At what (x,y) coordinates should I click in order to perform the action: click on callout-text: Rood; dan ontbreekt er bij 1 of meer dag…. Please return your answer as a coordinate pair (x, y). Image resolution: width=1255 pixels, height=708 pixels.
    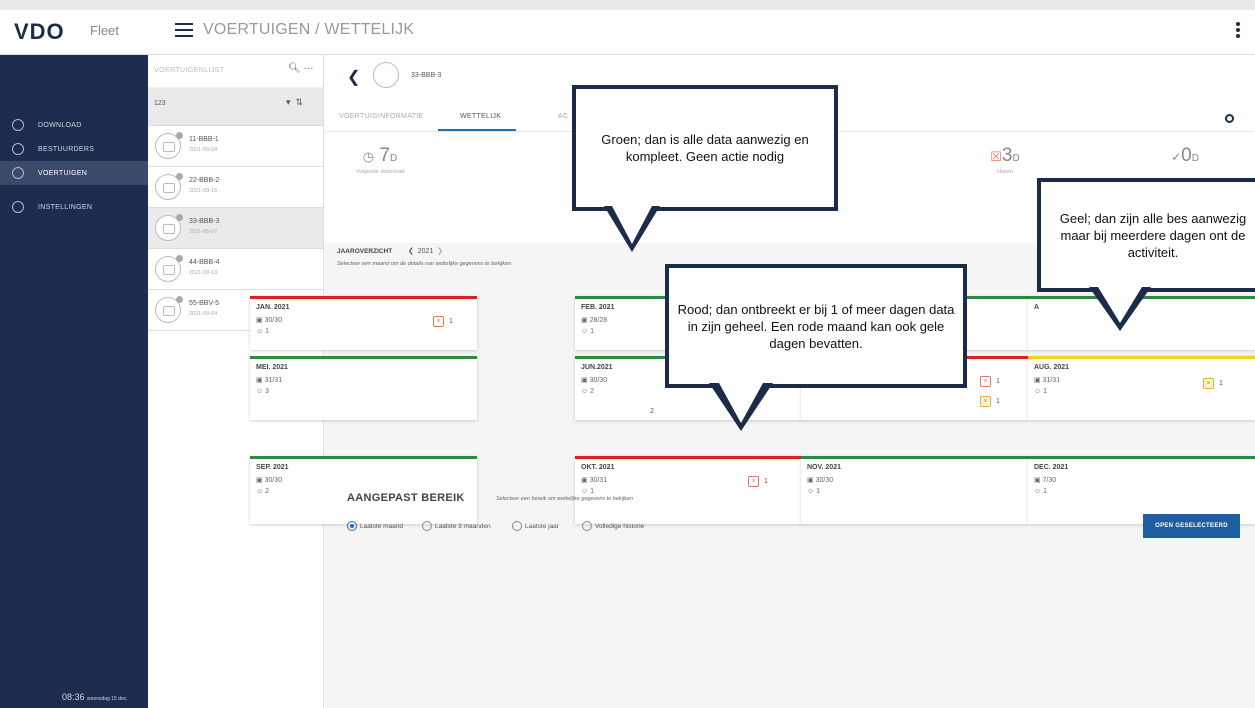
    Looking at the image, I should click on (816, 326).